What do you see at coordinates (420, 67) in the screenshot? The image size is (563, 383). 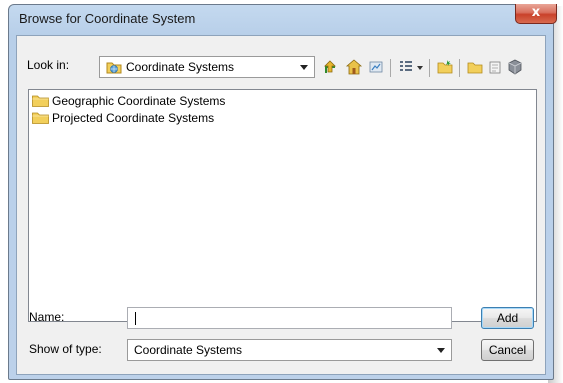 I see `view-dropdown-icon` at bounding box center [420, 67].